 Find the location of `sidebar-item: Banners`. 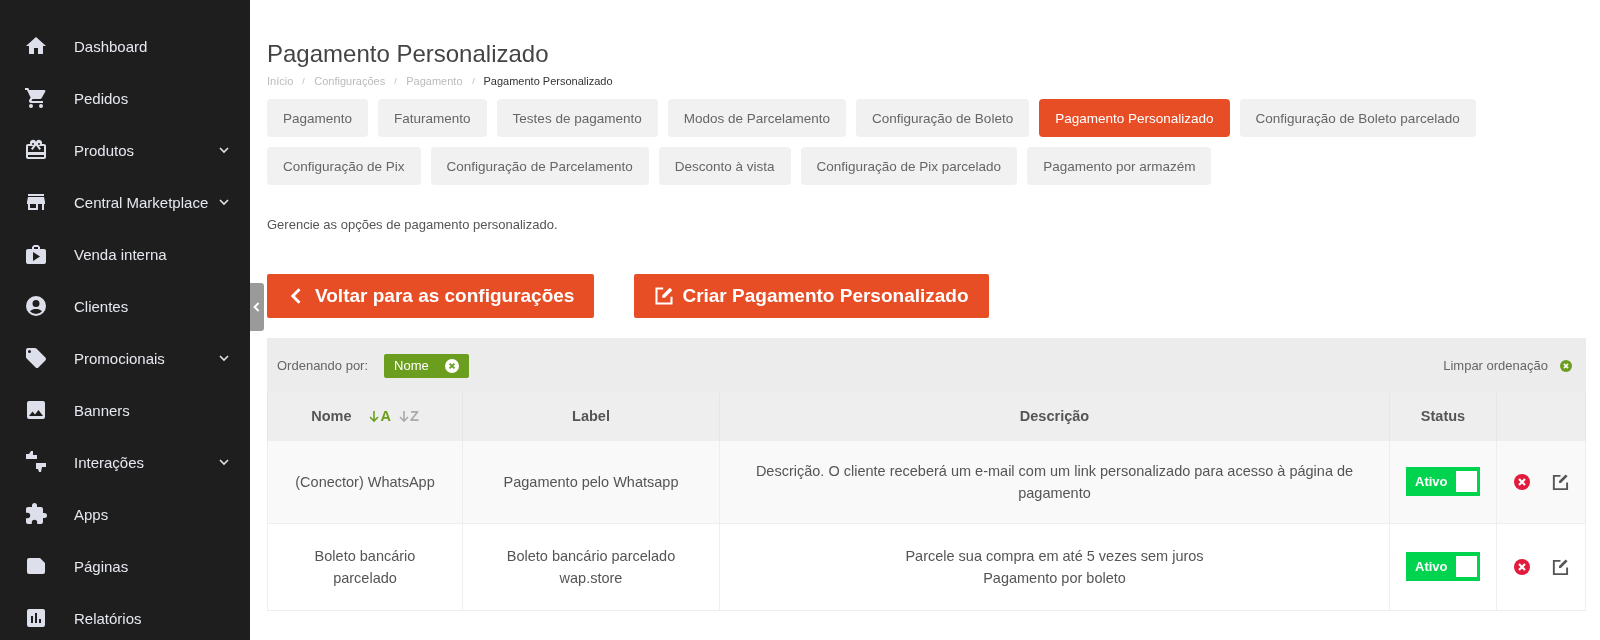

sidebar-item: Banners is located at coordinates (125, 410).